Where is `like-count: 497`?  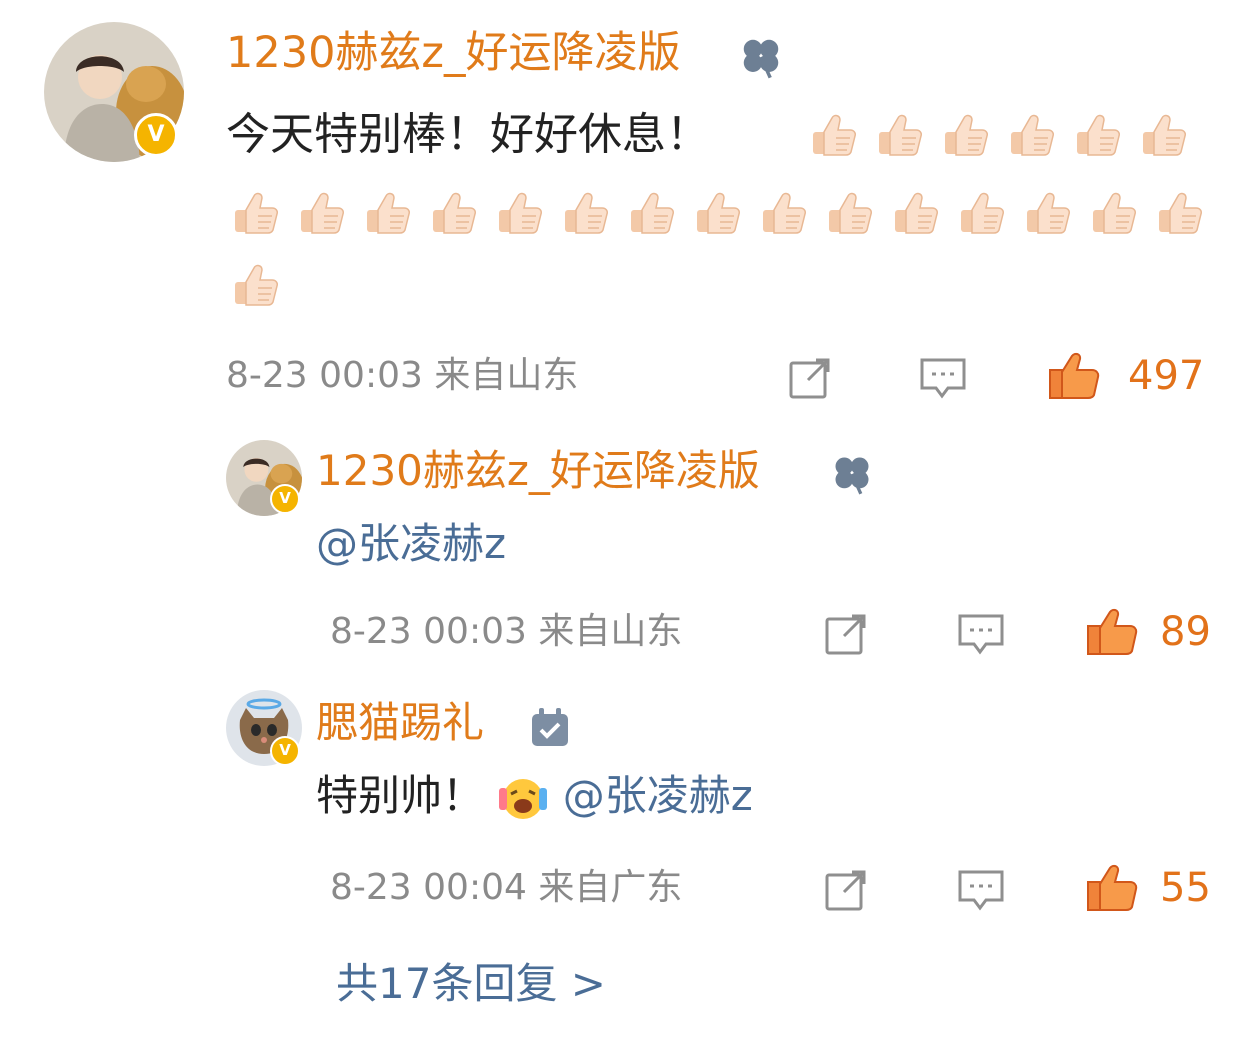 like-count: 497 is located at coordinates (1166, 376).